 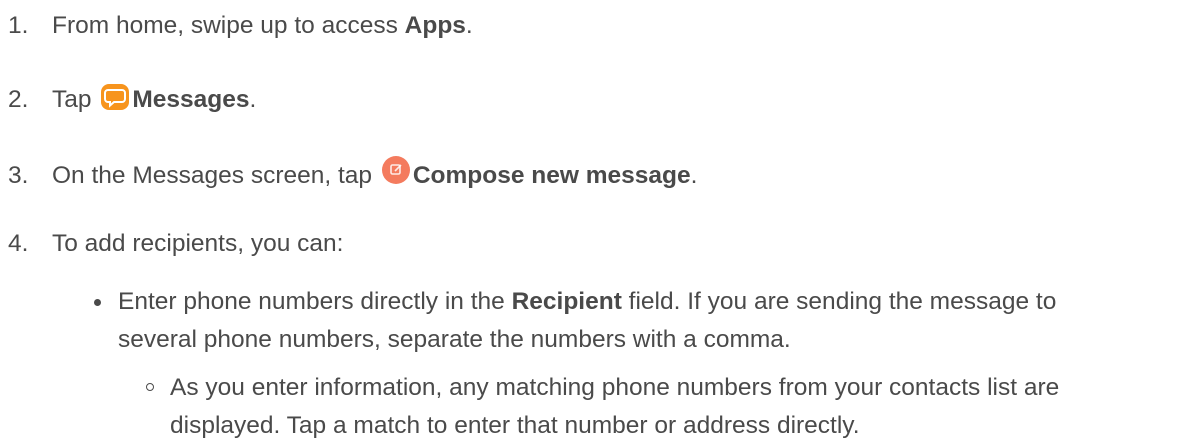 What do you see at coordinates (228, 25) in the screenshot?
I see `step-text: From home, swipe up to access` at bounding box center [228, 25].